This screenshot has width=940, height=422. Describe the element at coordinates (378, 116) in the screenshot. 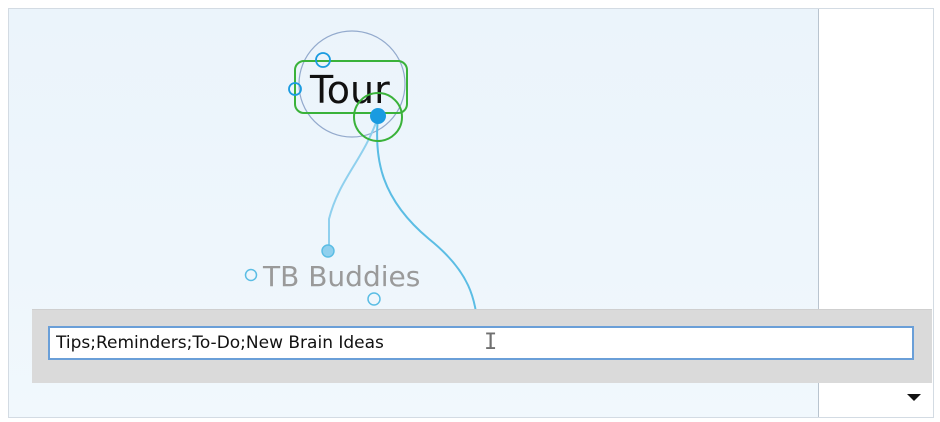

I see `child-gate-icon` at that location.